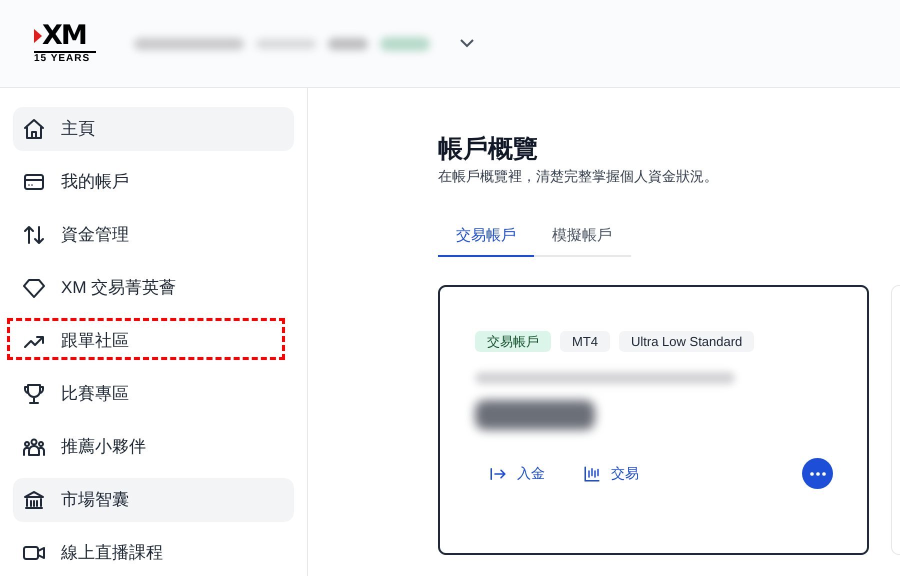 This screenshot has width=900, height=576. Describe the element at coordinates (153, 235) in the screenshot. I see `sidebar-item: 資金管理` at that location.